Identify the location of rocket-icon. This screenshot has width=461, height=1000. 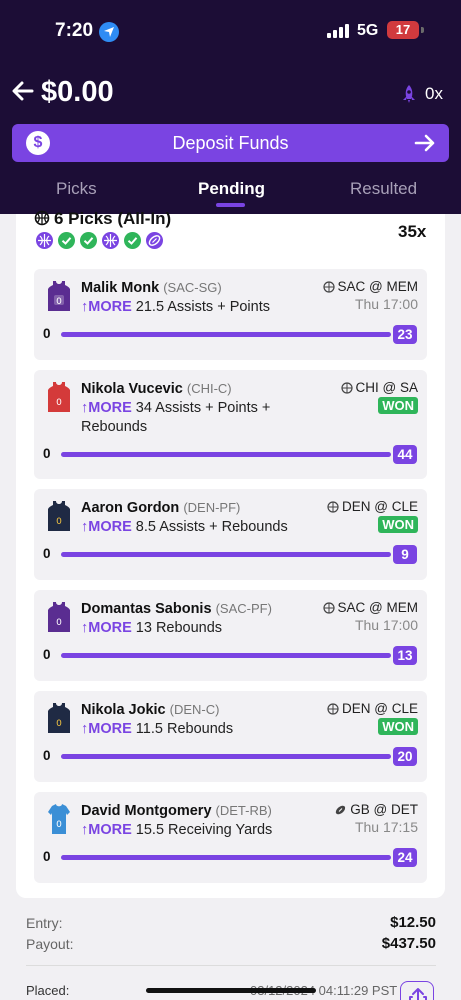
(409, 94).